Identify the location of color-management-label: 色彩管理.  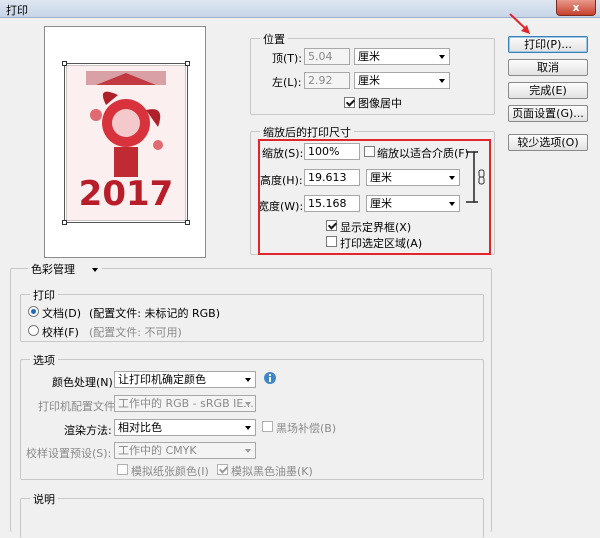
(53, 269).